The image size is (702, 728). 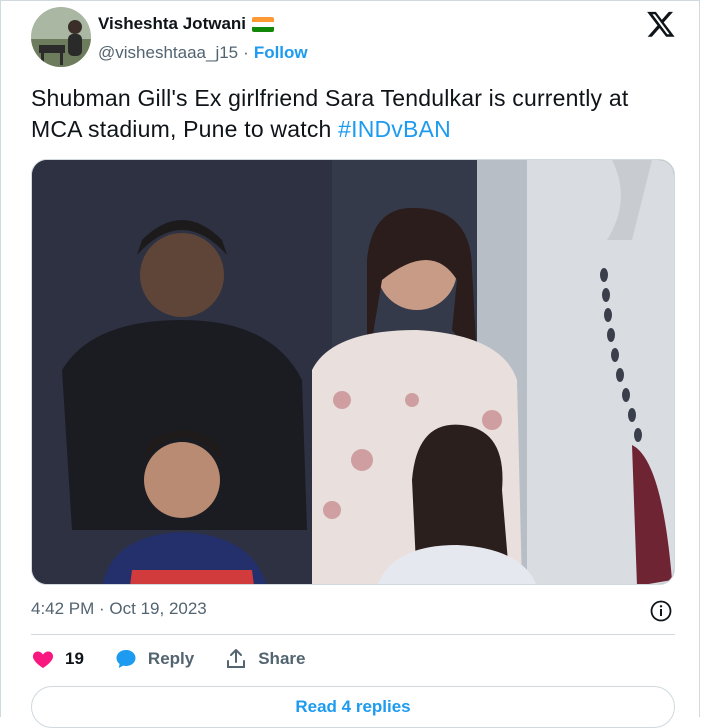 I want to click on share-button: Share, so click(x=264, y=659).